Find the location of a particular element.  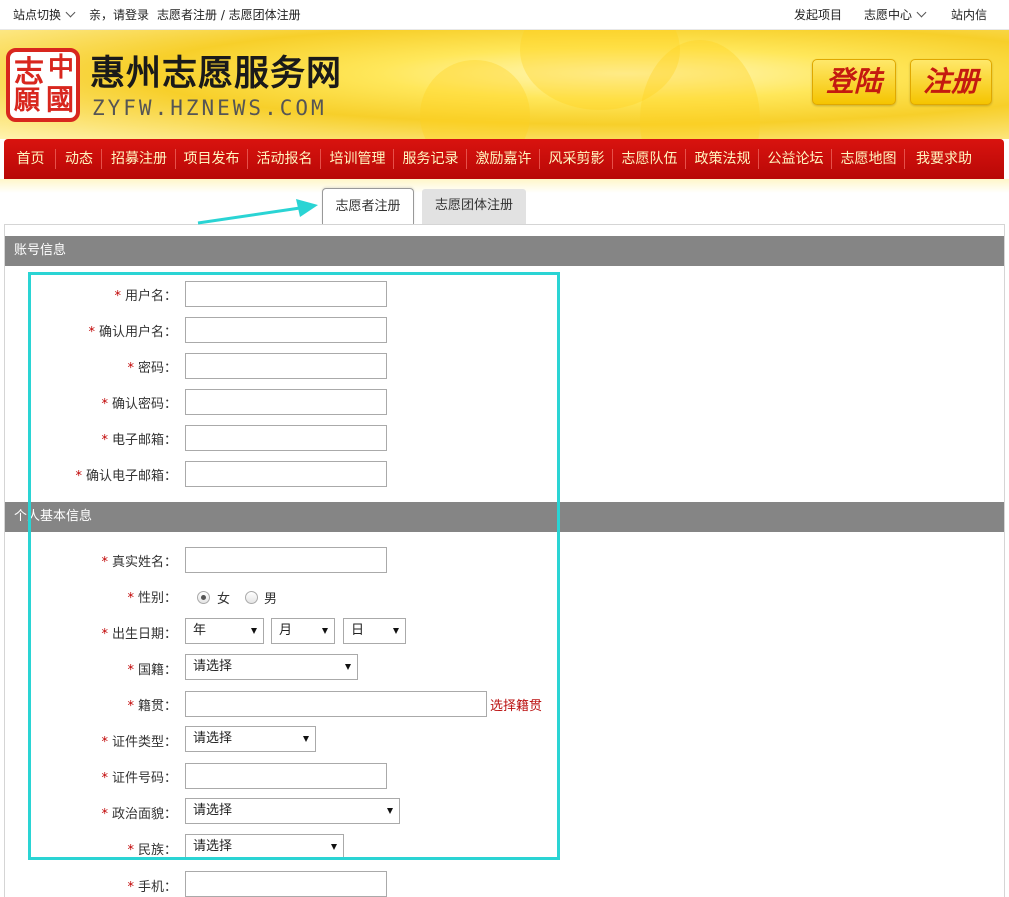

birth-year-select: 年 is located at coordinates (224, 631).